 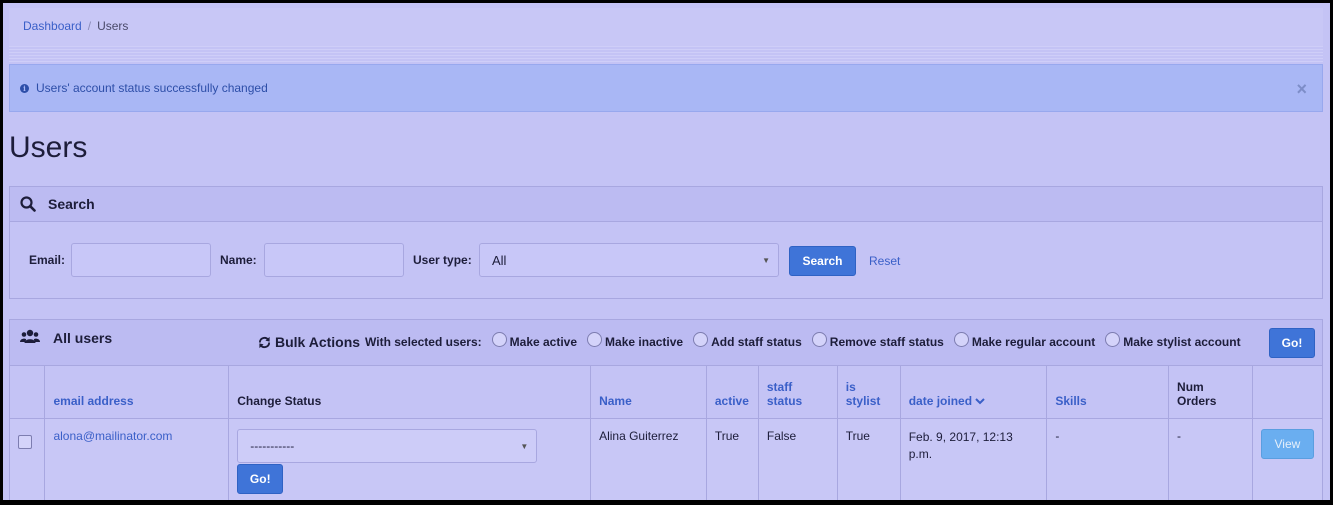 I want to click on header-num-orders: Num Orders, so click(x=1210, y=392).